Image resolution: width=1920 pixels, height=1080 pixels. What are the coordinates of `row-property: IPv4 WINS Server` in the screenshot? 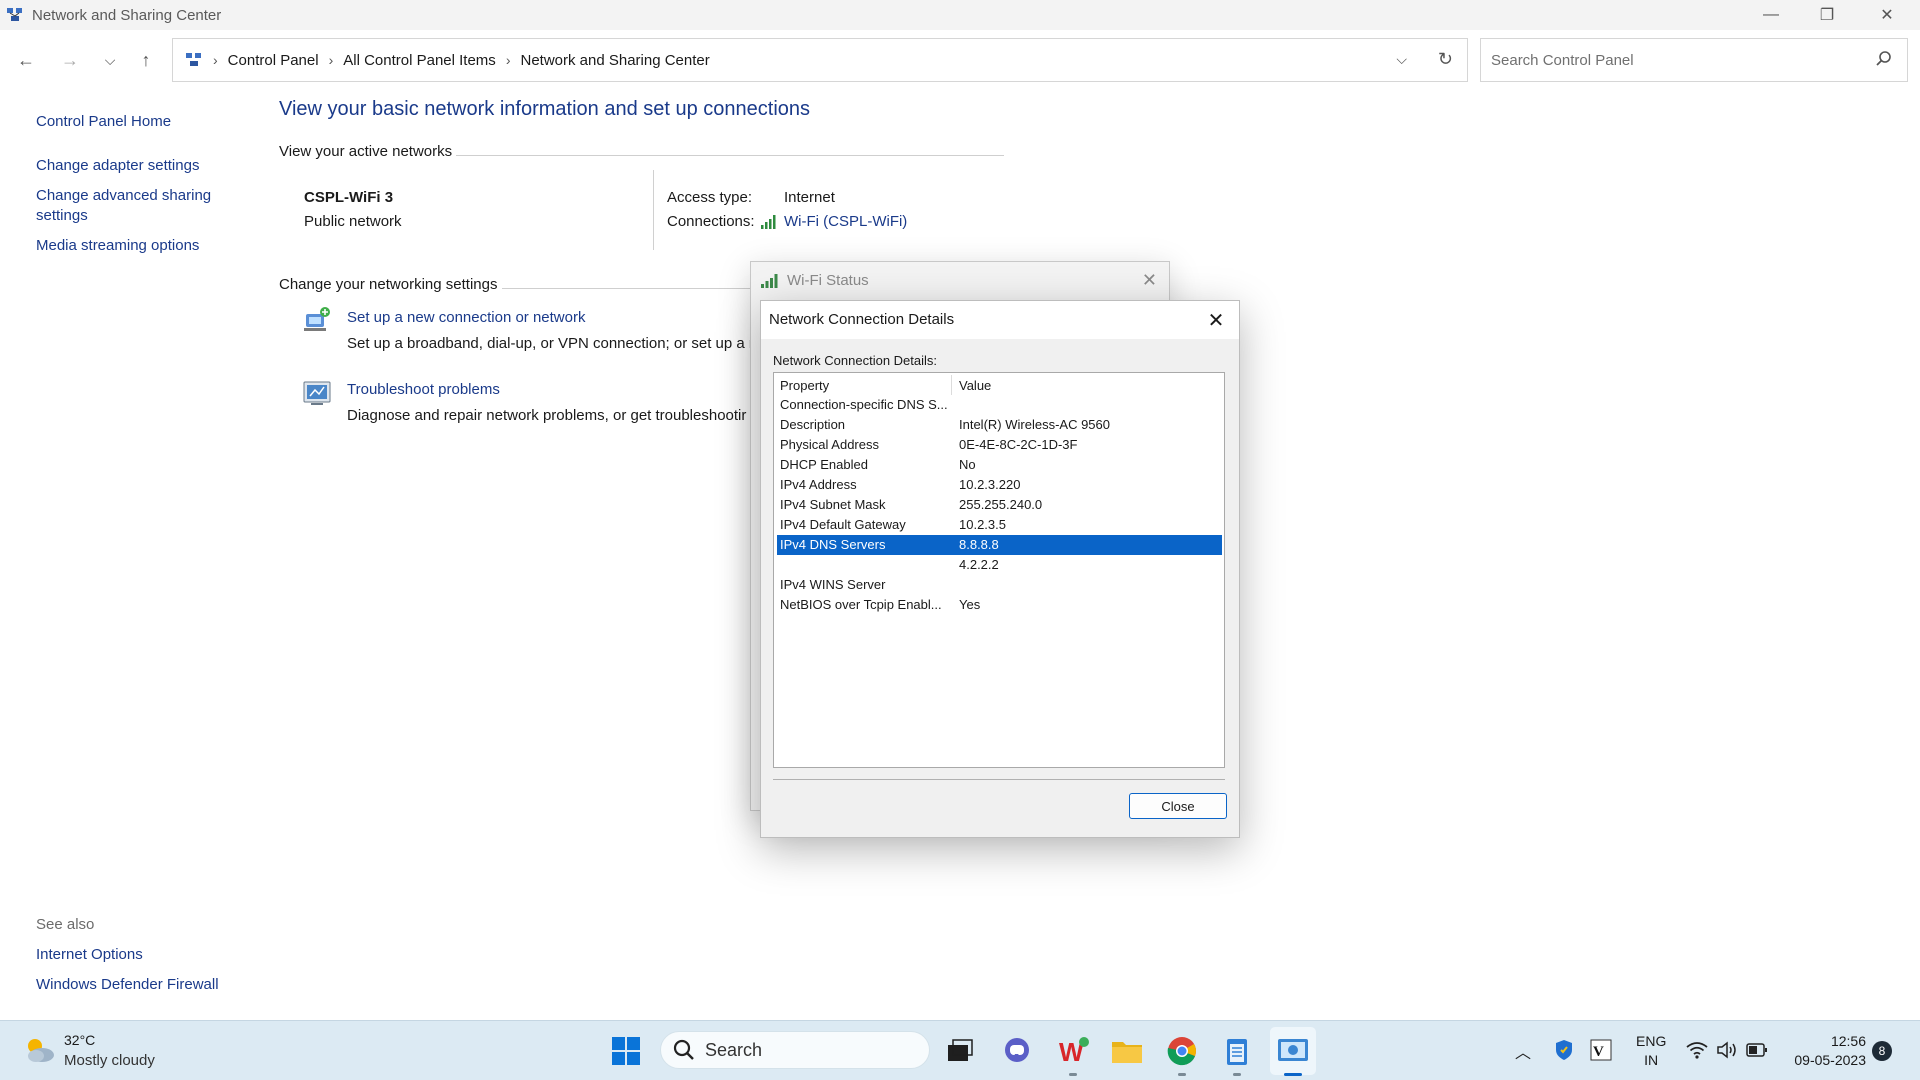 It's located at (833, 584).